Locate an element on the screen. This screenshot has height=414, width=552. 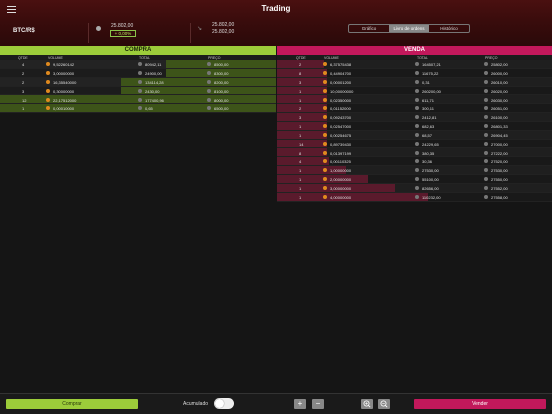
preco-cell: 27552,00 is located at coordinates (499, 188).